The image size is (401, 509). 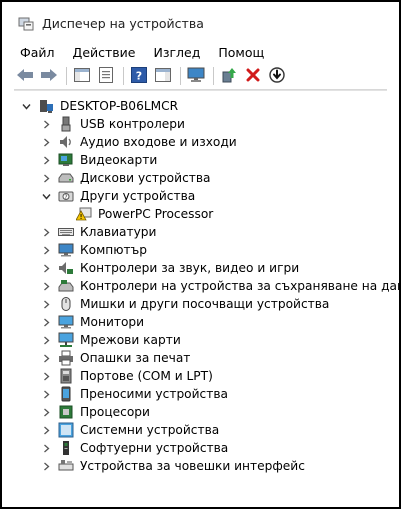 I want to click on speaker-icon, so click(x=66, y=142).